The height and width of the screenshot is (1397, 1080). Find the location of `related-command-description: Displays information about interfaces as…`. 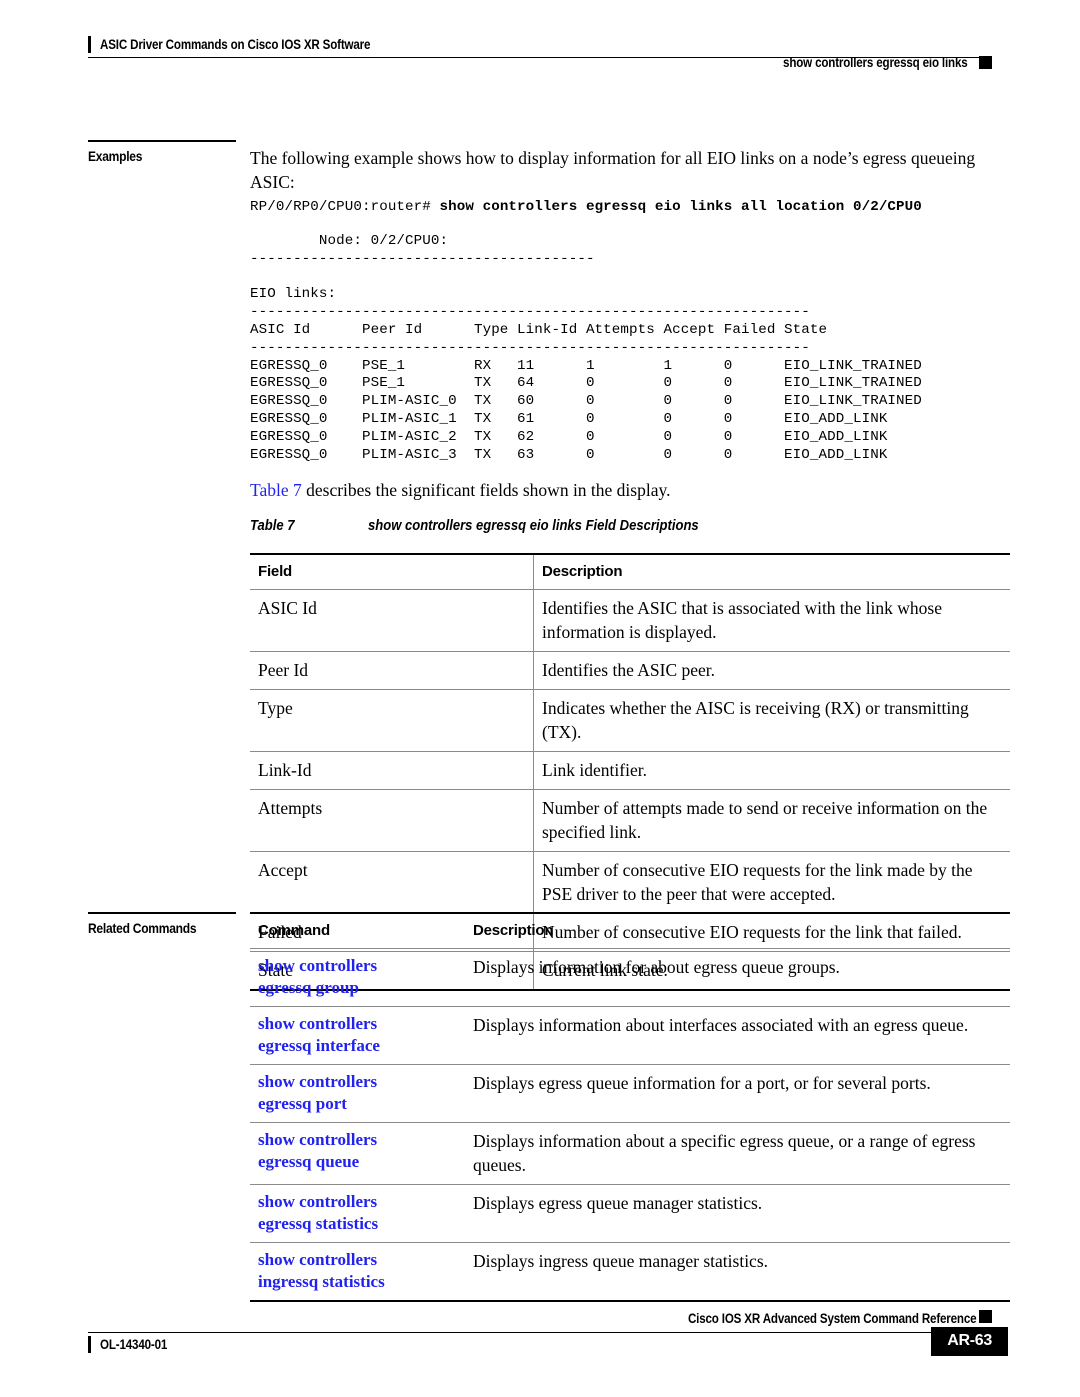

related-command-description: Displays information about interfaces as… is located at coordinates (721, 1025).